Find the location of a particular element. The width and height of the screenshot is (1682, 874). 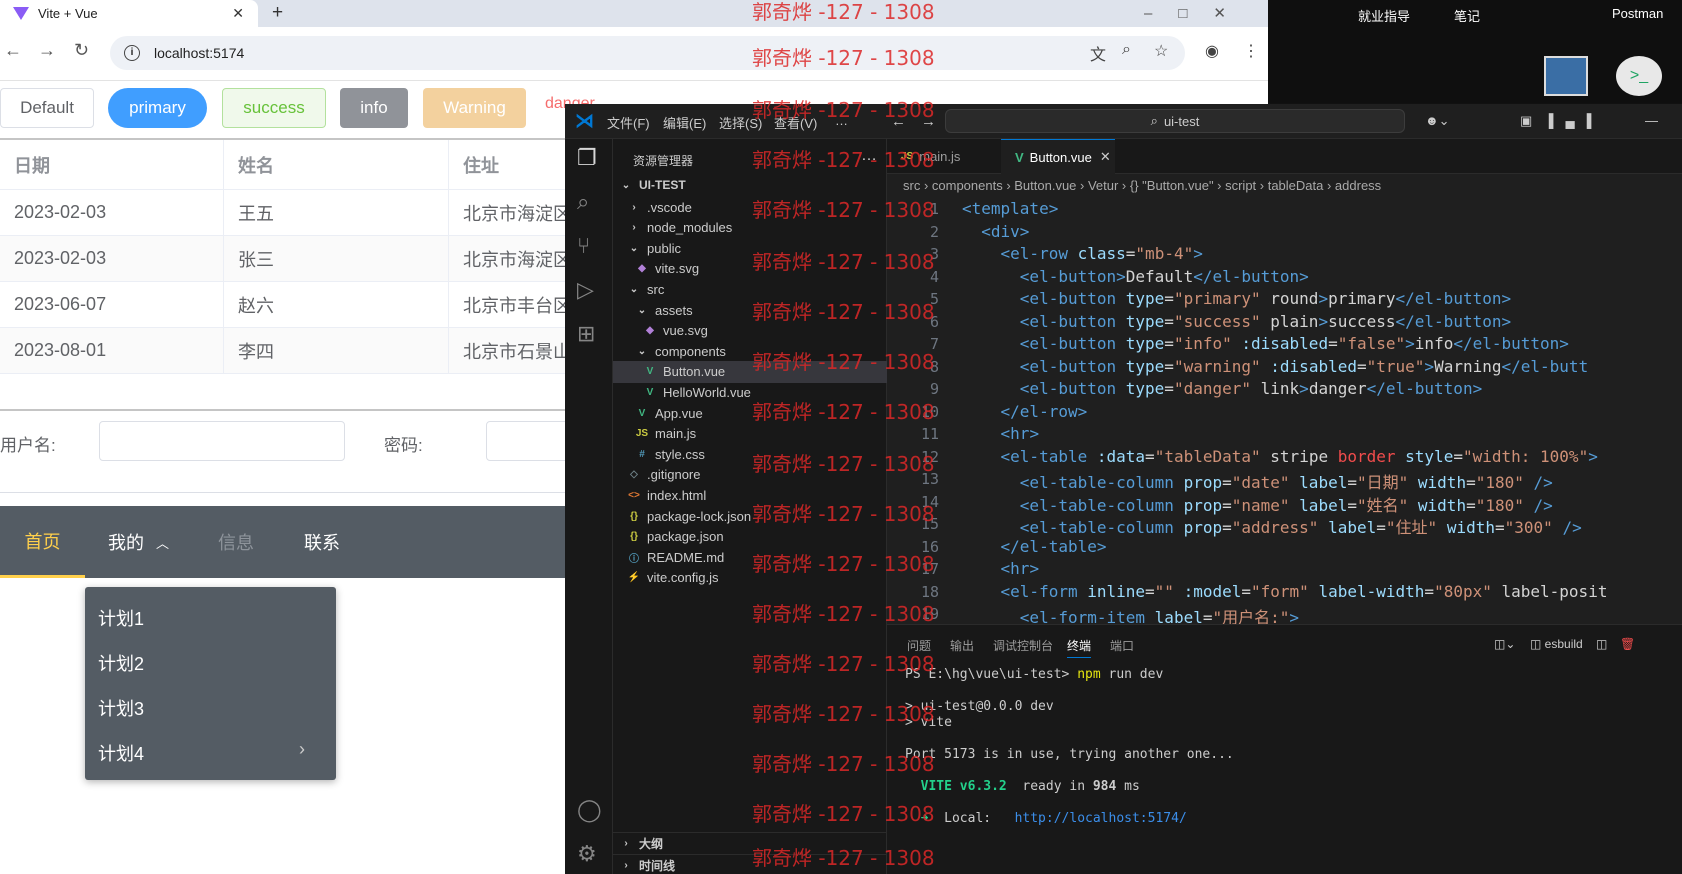

activity-bar: ❐ ⌕ ⑂ ▷ ⊞ ◯ ⚙ is located at coordinates (589, 506).